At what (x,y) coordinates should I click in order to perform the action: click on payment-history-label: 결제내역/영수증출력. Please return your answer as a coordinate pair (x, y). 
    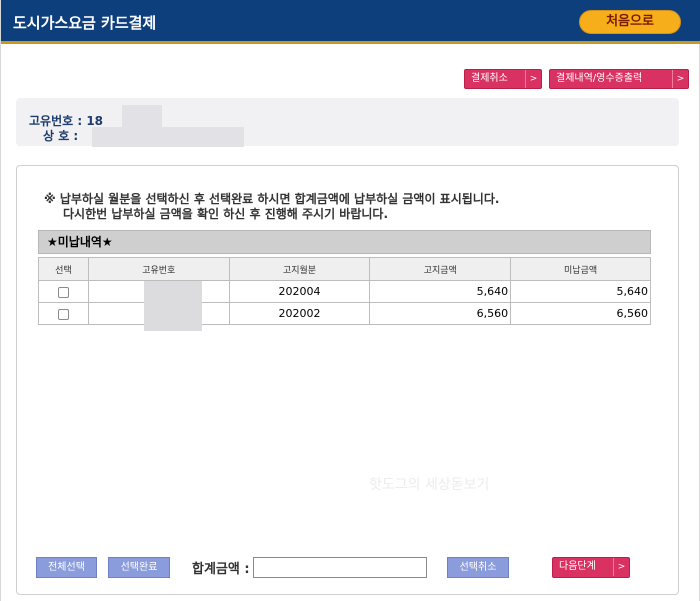
    Looking at the image, I should click on (599, 78).